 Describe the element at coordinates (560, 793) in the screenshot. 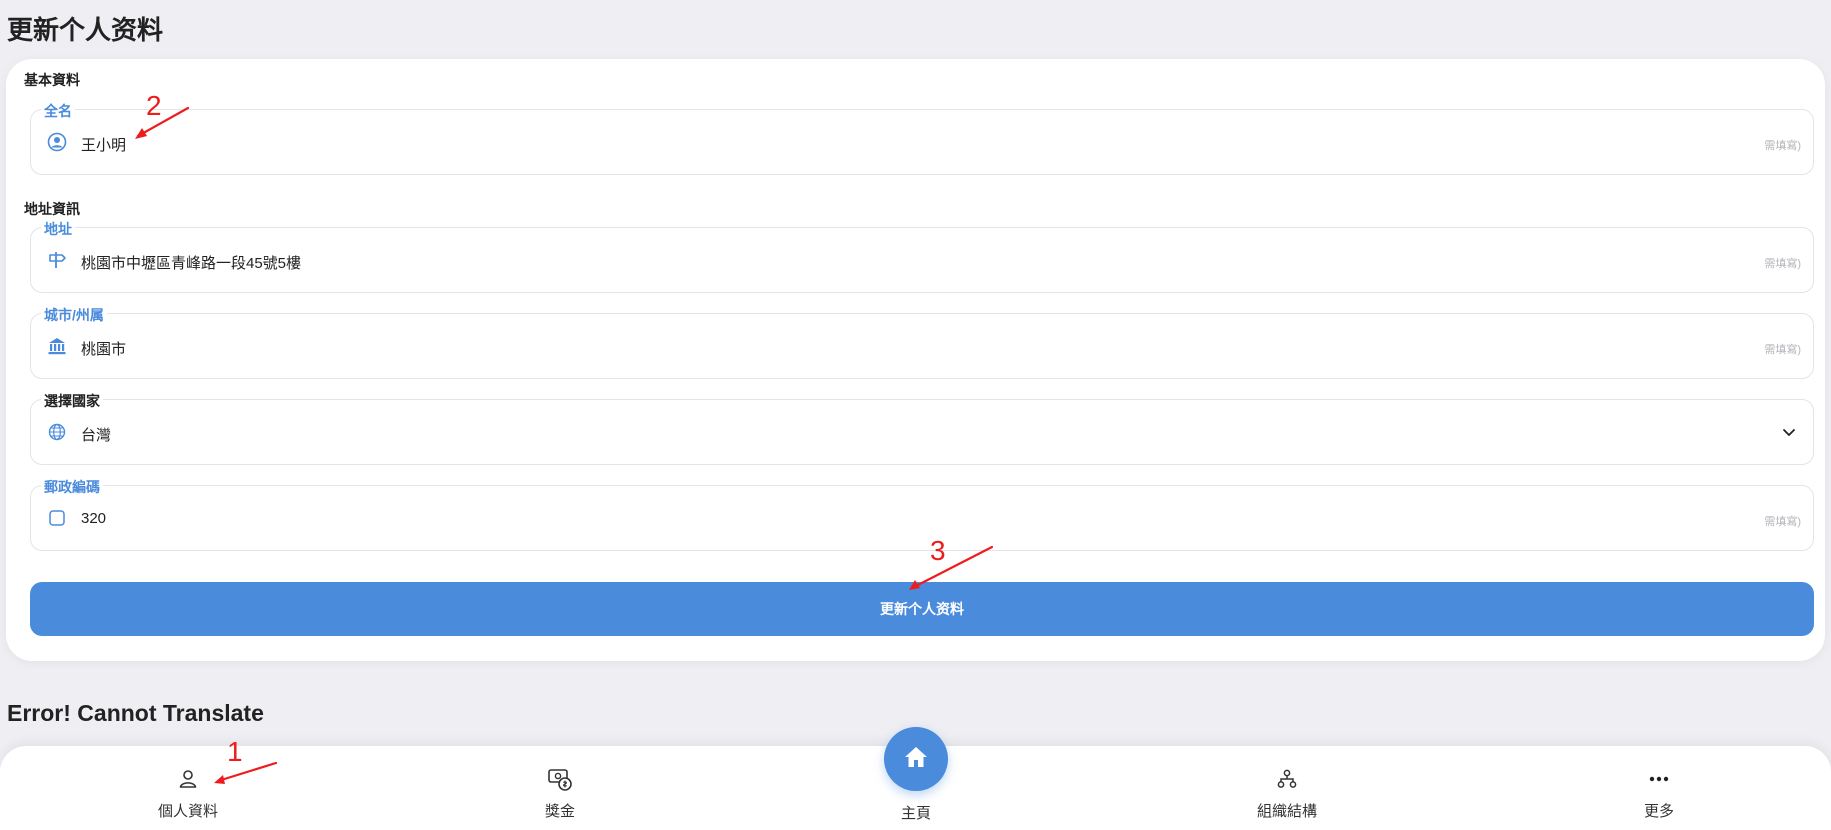

I see `nav-item-bonus: 獎金` at that location.